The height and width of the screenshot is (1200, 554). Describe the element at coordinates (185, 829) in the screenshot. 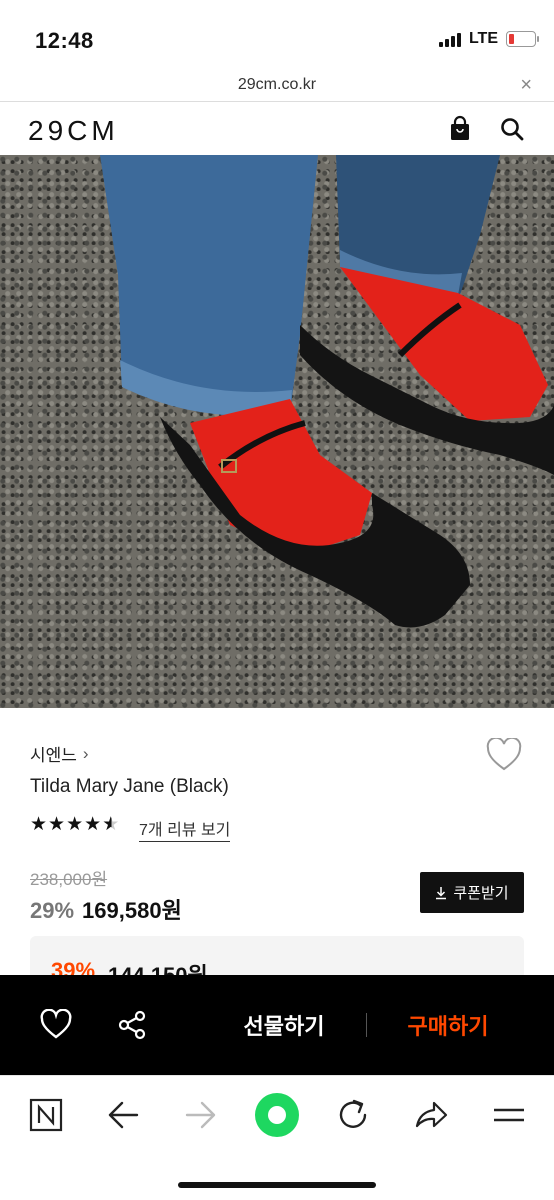

I see `review-link: 7개 리뷰 보기` at that location.